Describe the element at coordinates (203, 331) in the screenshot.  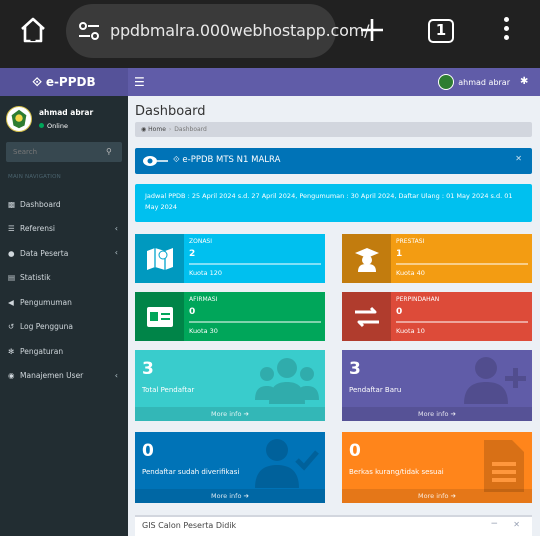
I see `info-box-desc: Kuota 30` at that location.